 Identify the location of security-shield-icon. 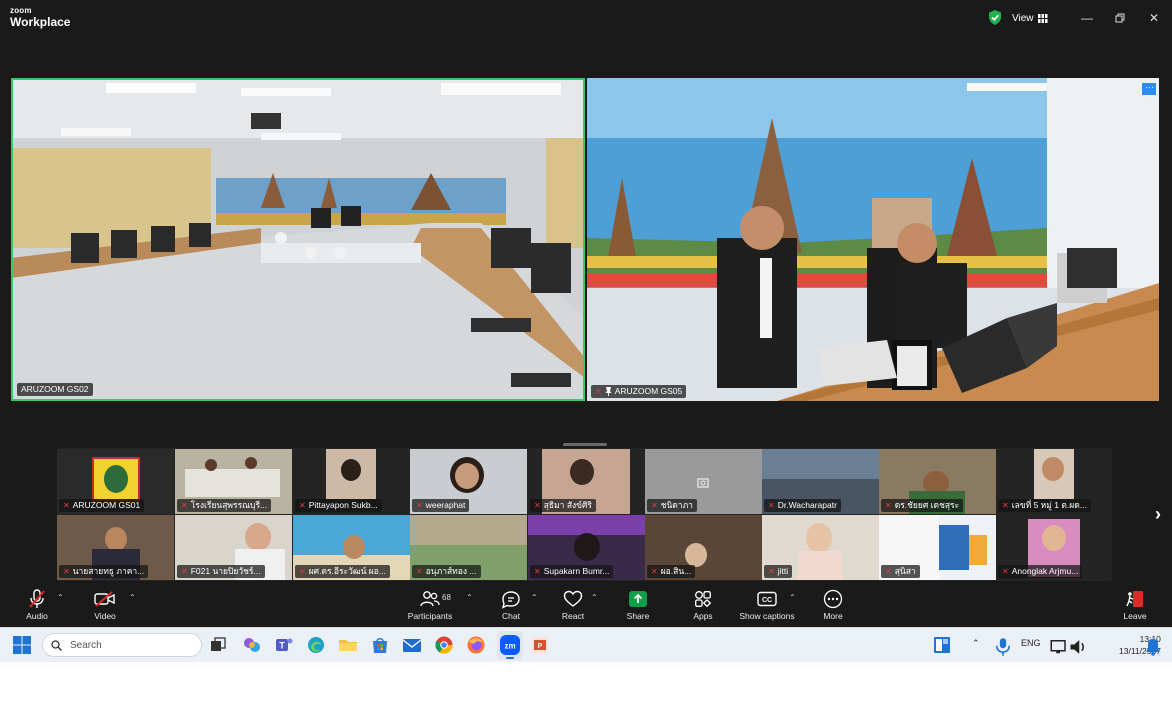
(995, 17).